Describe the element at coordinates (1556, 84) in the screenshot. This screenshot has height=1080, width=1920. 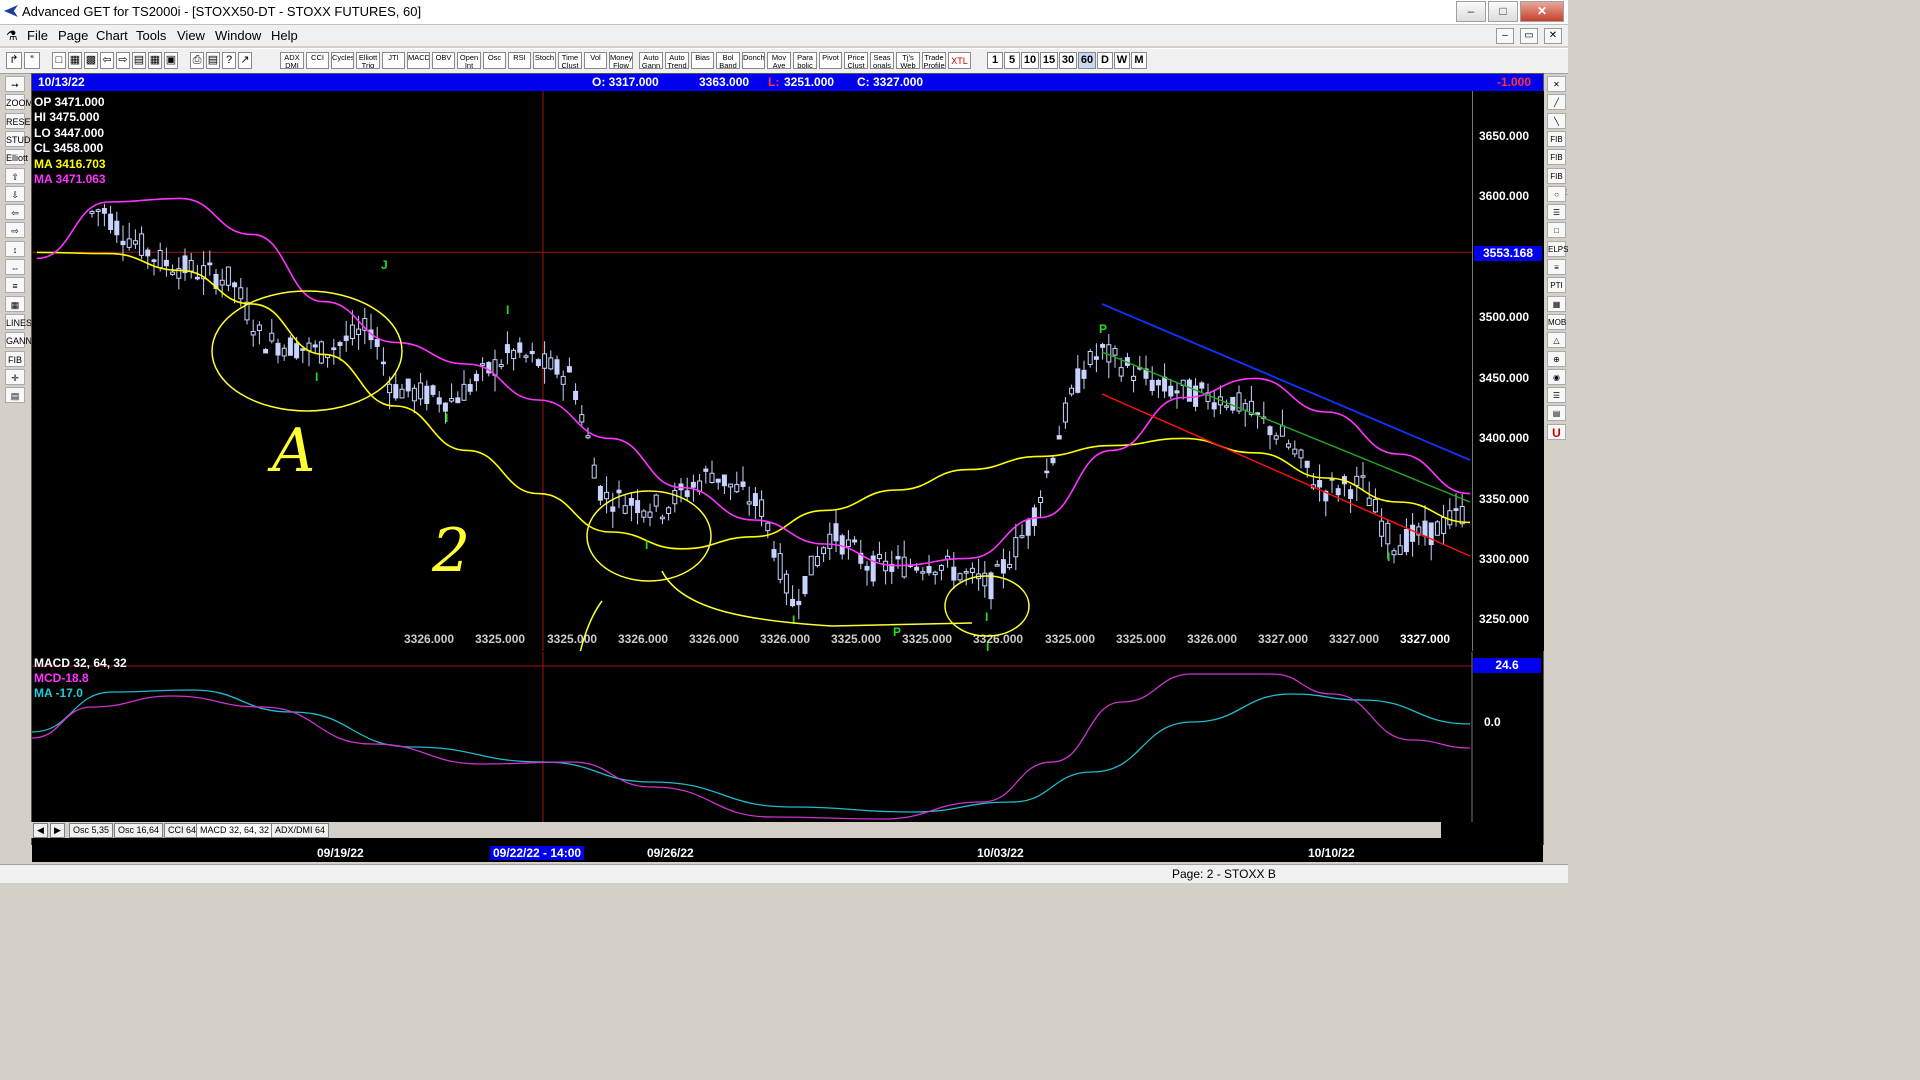
I see `right-tool-button: ✕` at that location.